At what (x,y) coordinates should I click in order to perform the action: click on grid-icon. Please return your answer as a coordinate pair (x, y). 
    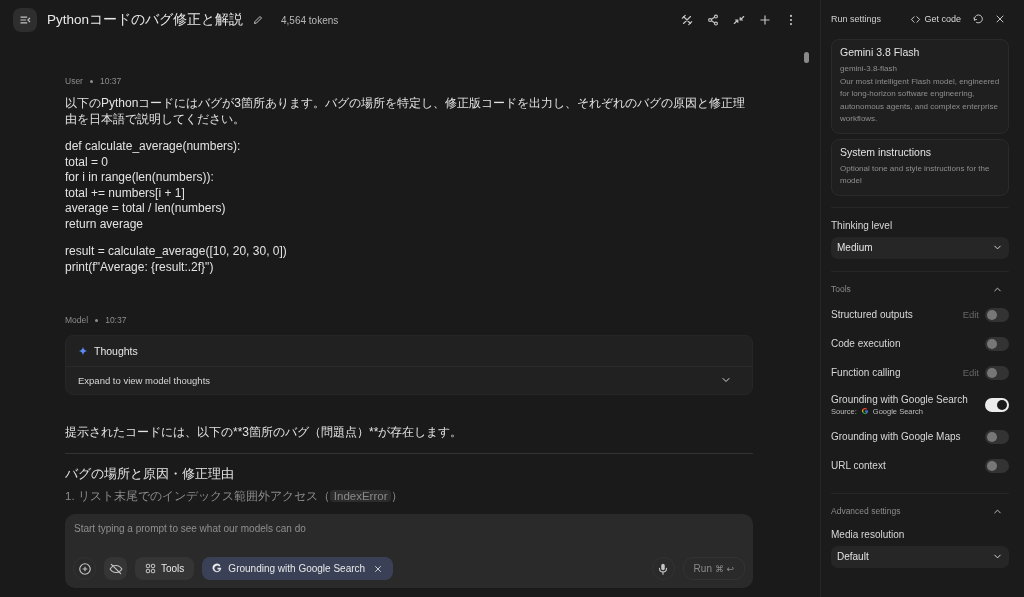
    Looking at the image, I should click on (150, 568).